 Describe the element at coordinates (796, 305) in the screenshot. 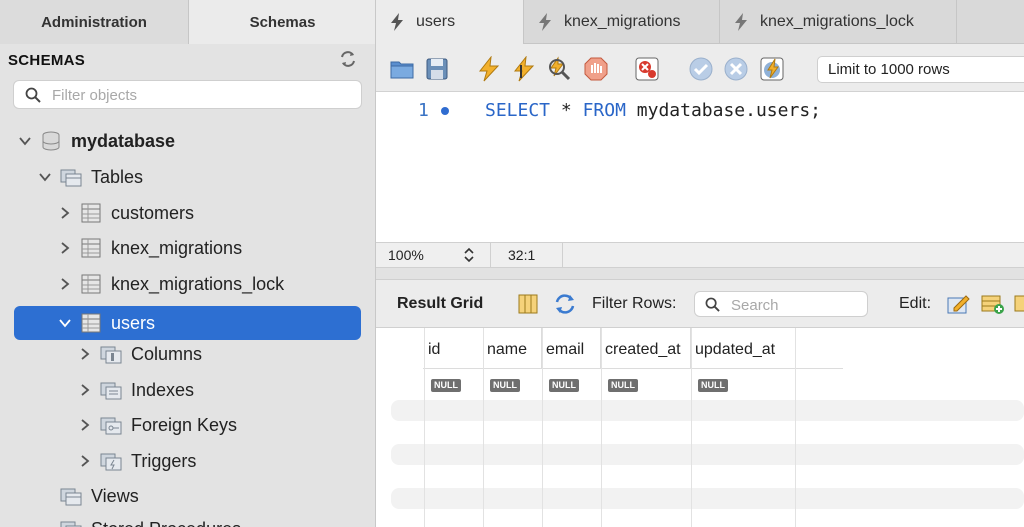

I see `filter-rows-input` at that location.